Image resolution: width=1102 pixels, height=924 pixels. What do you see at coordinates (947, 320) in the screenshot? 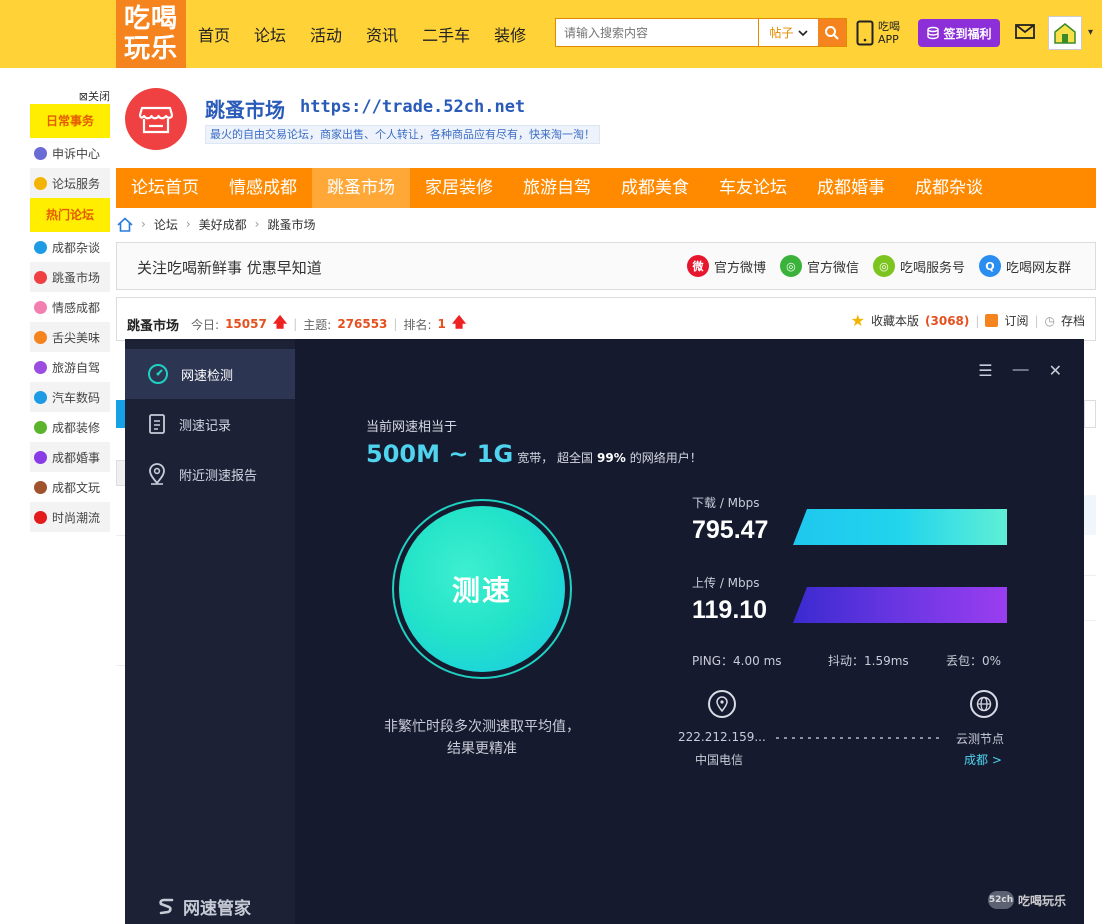
I see `favorite-count: (3068)` at bounding box center [947, 320].